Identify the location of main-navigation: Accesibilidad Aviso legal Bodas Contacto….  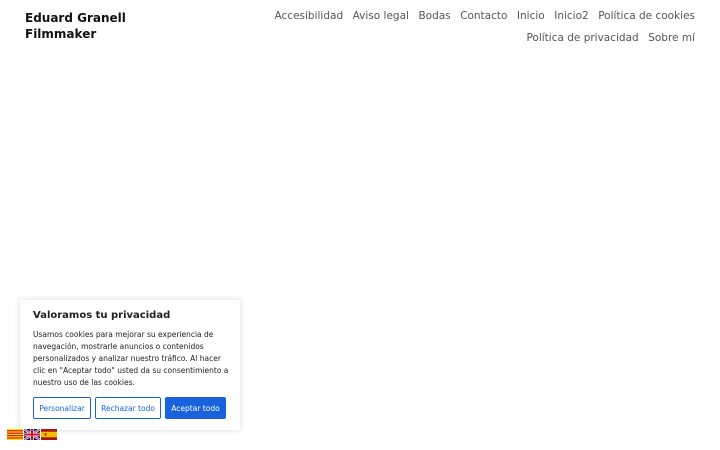
(435, 27).